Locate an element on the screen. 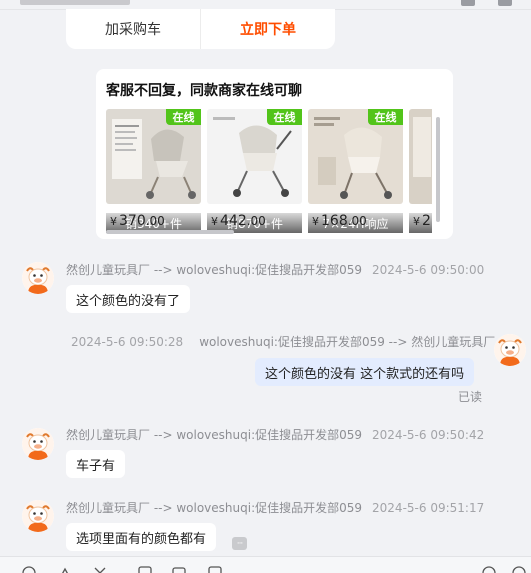 The height and width of the screenshot is (573, 531). product-price: ¥2 is located at coordinates (422, 221).